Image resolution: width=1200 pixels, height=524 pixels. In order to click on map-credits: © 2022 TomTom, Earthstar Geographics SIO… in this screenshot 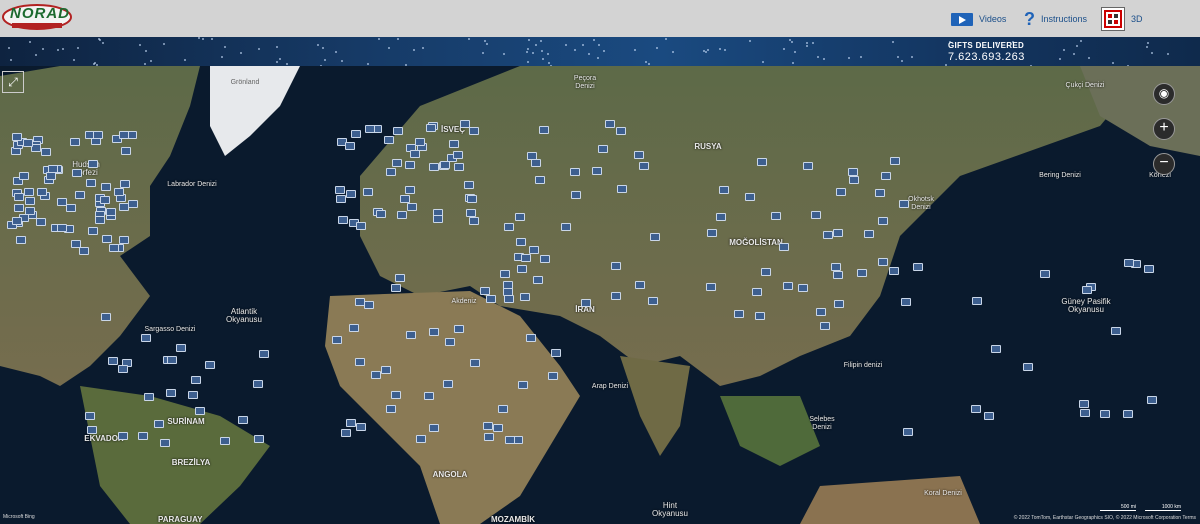, I will do `click(1105, 518)`.